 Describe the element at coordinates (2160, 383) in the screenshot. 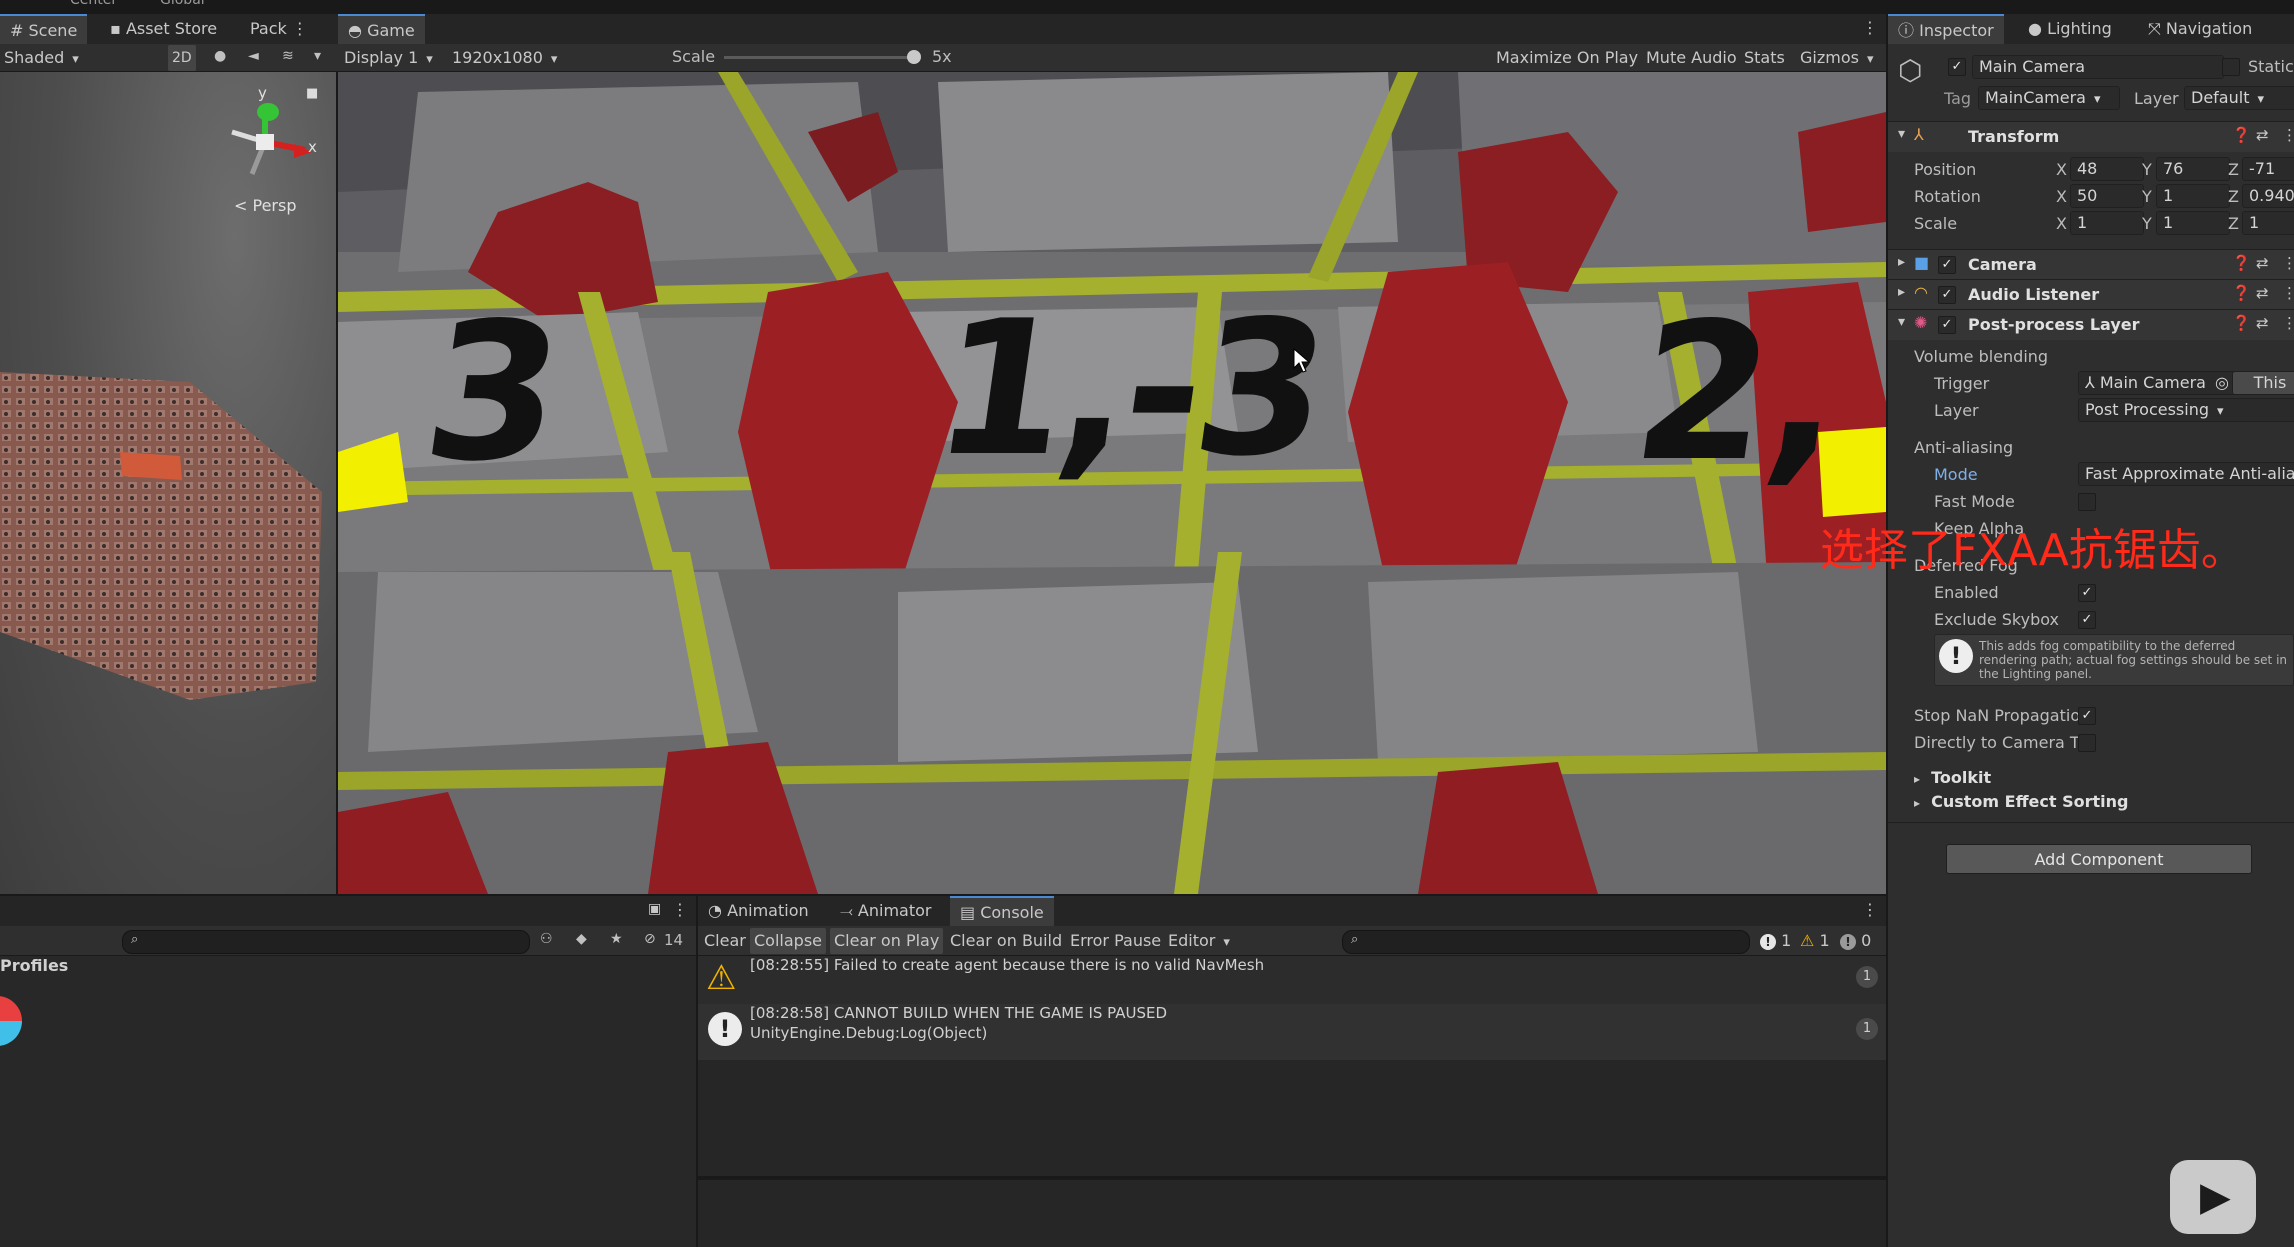

I see `trigger-object-field: ⅄ Main Camera ◎` at that location.